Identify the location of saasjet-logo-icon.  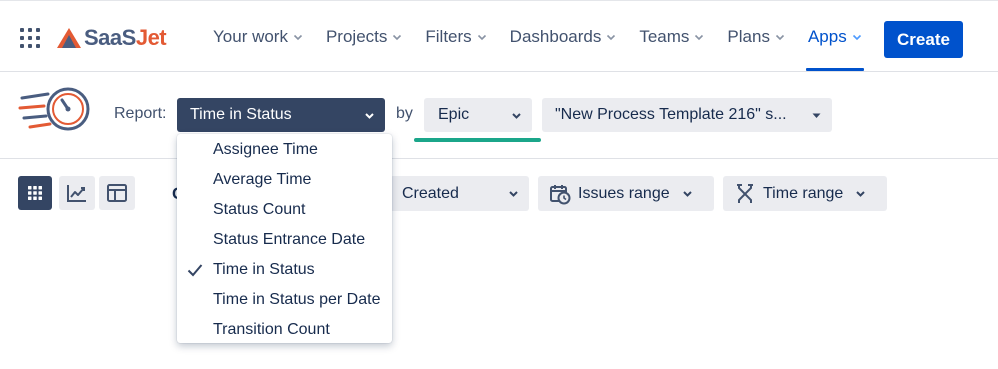
(69, 38).